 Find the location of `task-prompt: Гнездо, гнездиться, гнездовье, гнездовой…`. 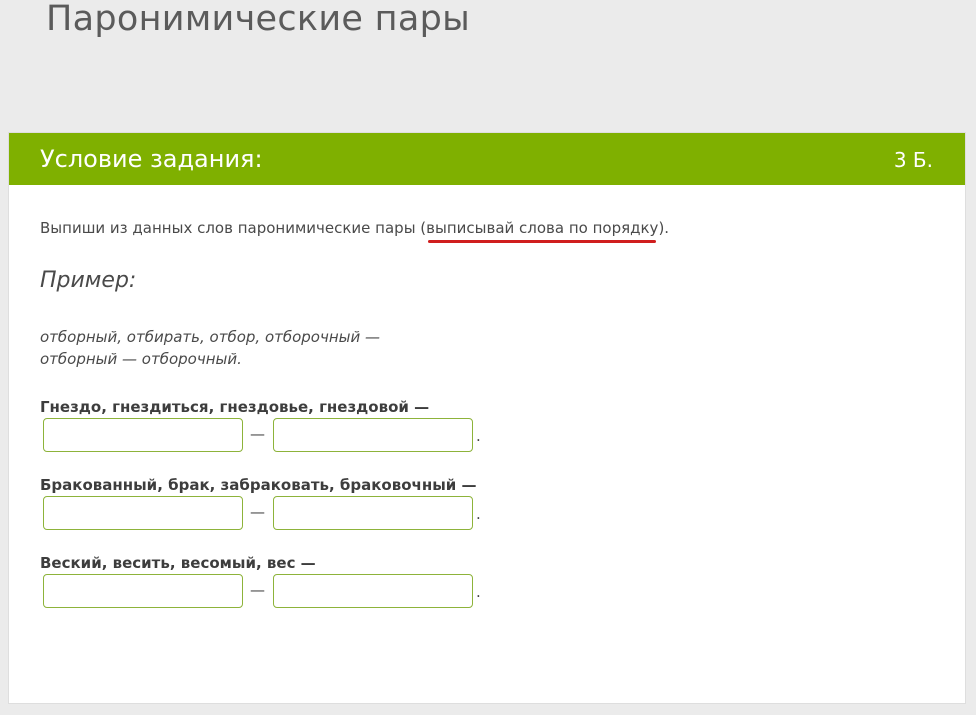

task-prompt: Гнездо, гнездиться, гнездовье, гнездовой… is located at coordinates (235, 407).